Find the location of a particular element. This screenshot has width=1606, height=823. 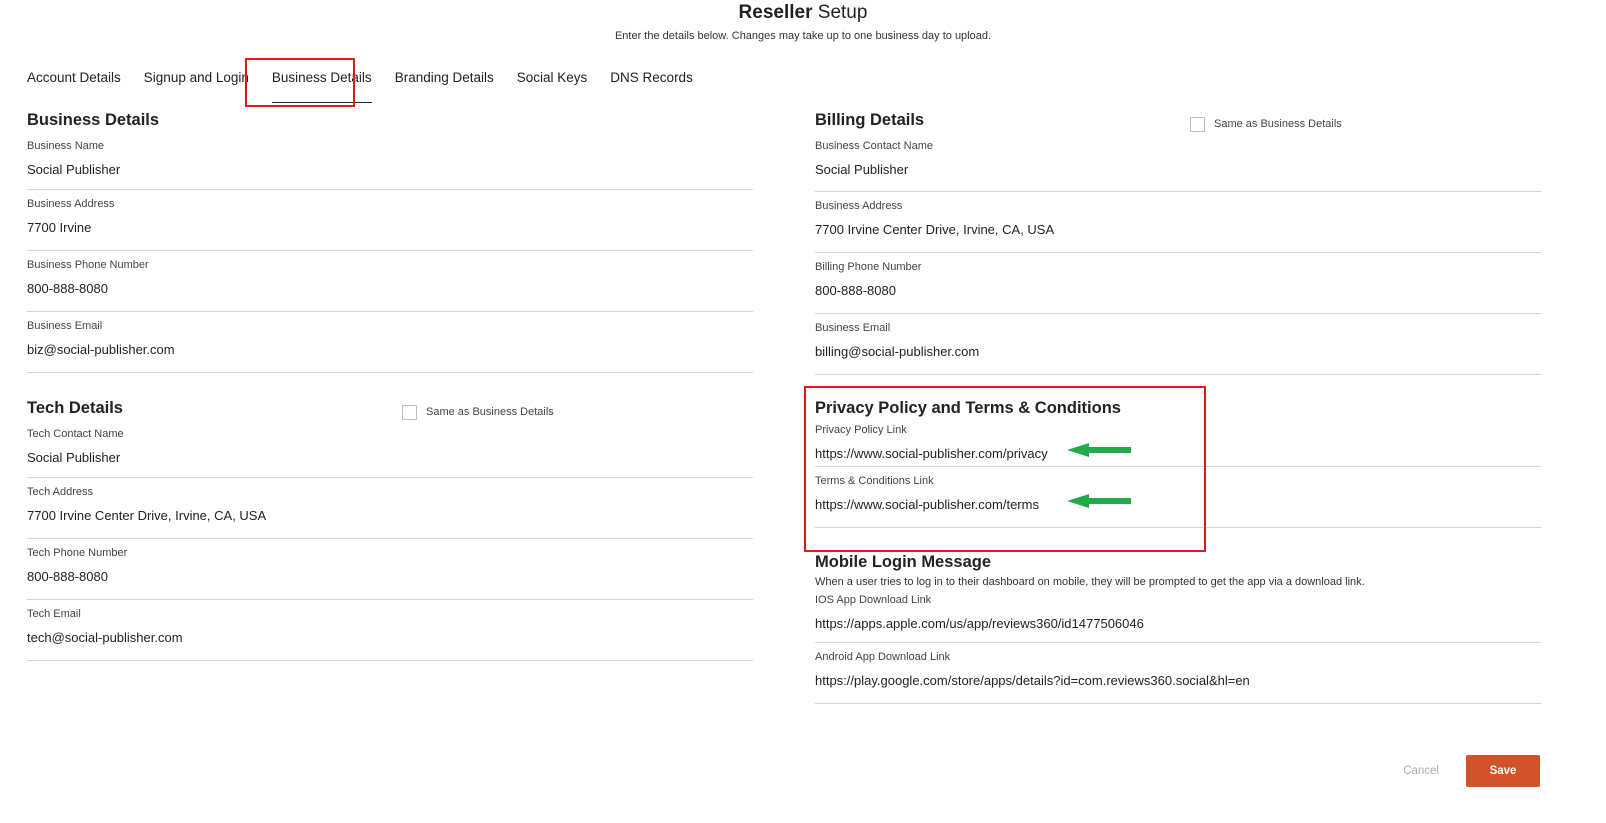

field-label: Tech Email is located at coordinates (54, 614).